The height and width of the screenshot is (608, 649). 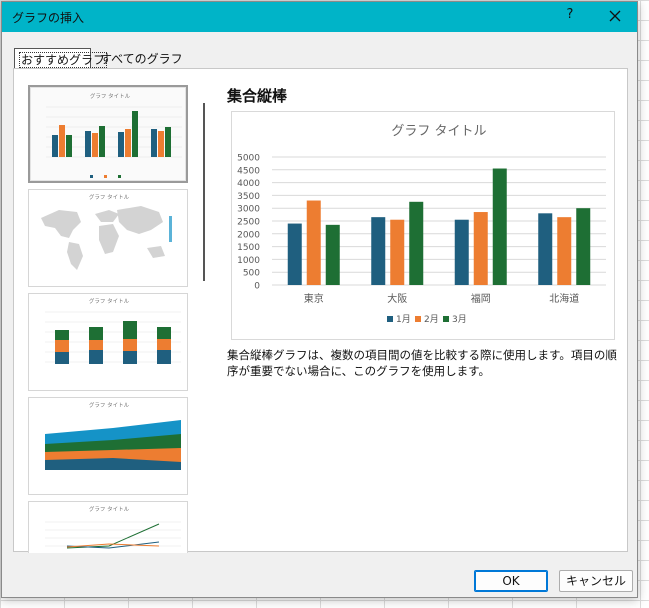 I want to click on close-icon, so click(x=615, y=16).